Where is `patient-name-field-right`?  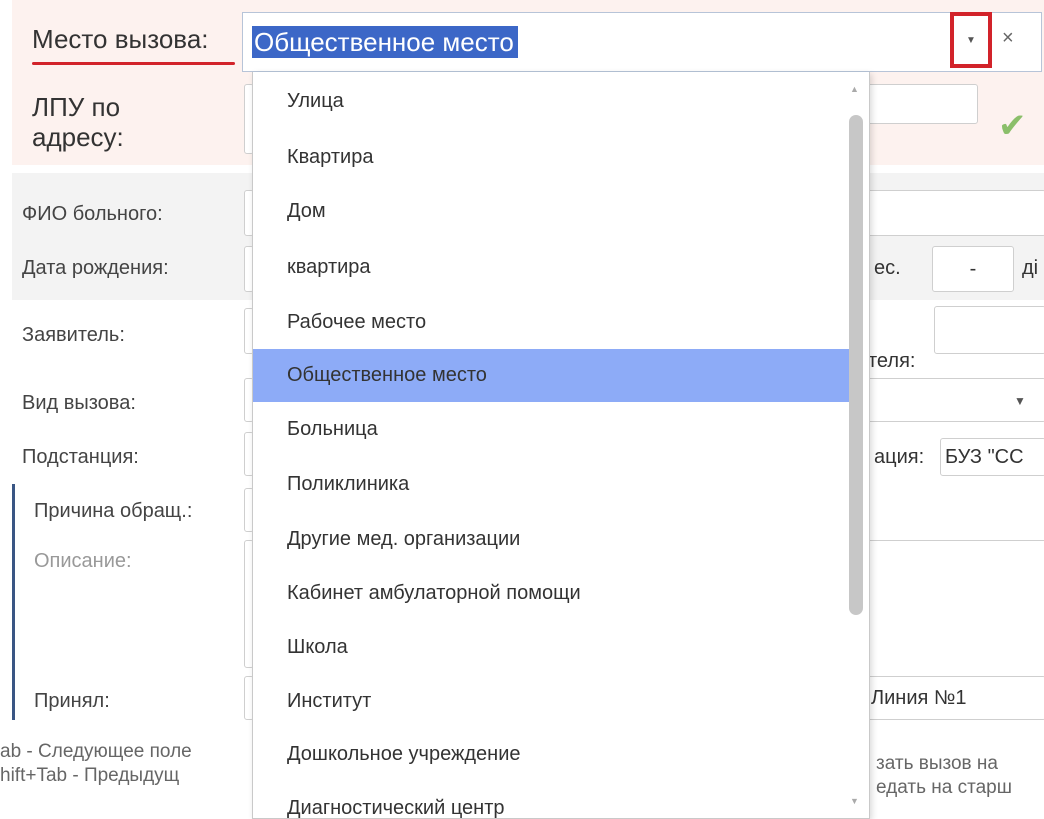 patient-name-field-right is located at coordinates (955, 213).